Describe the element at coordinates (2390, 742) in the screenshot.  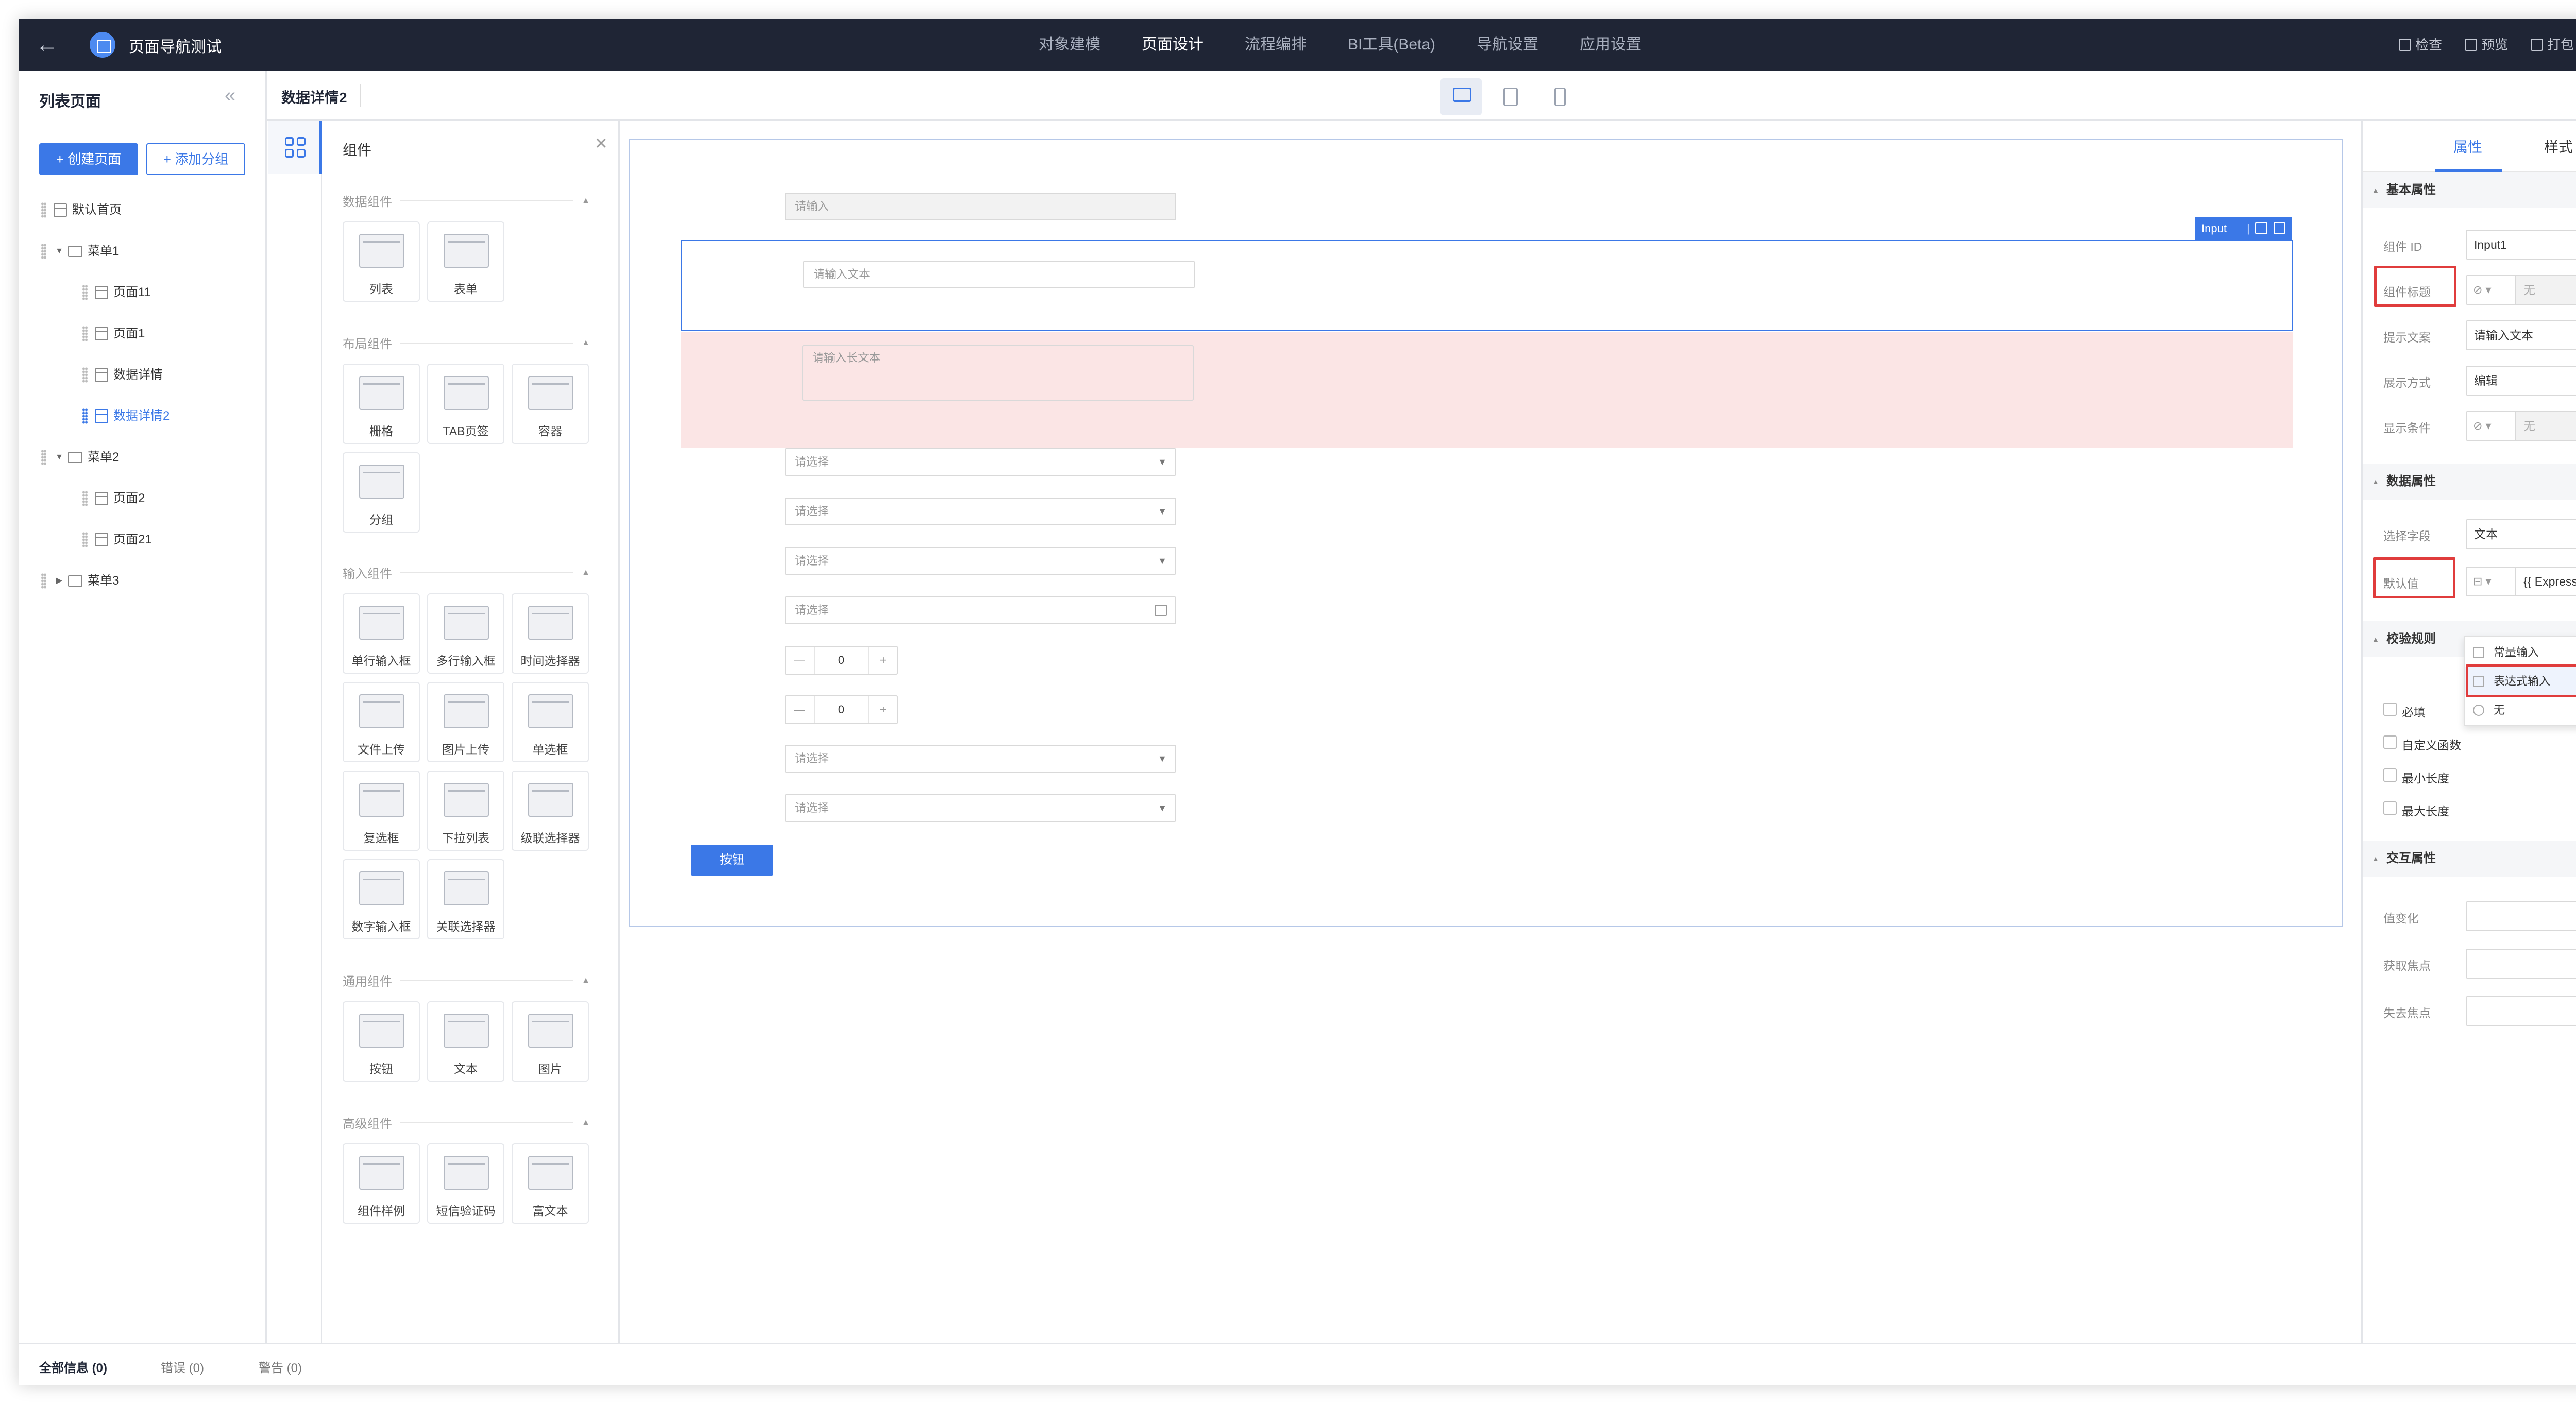
I see `custom-function-checkbox` at that location.